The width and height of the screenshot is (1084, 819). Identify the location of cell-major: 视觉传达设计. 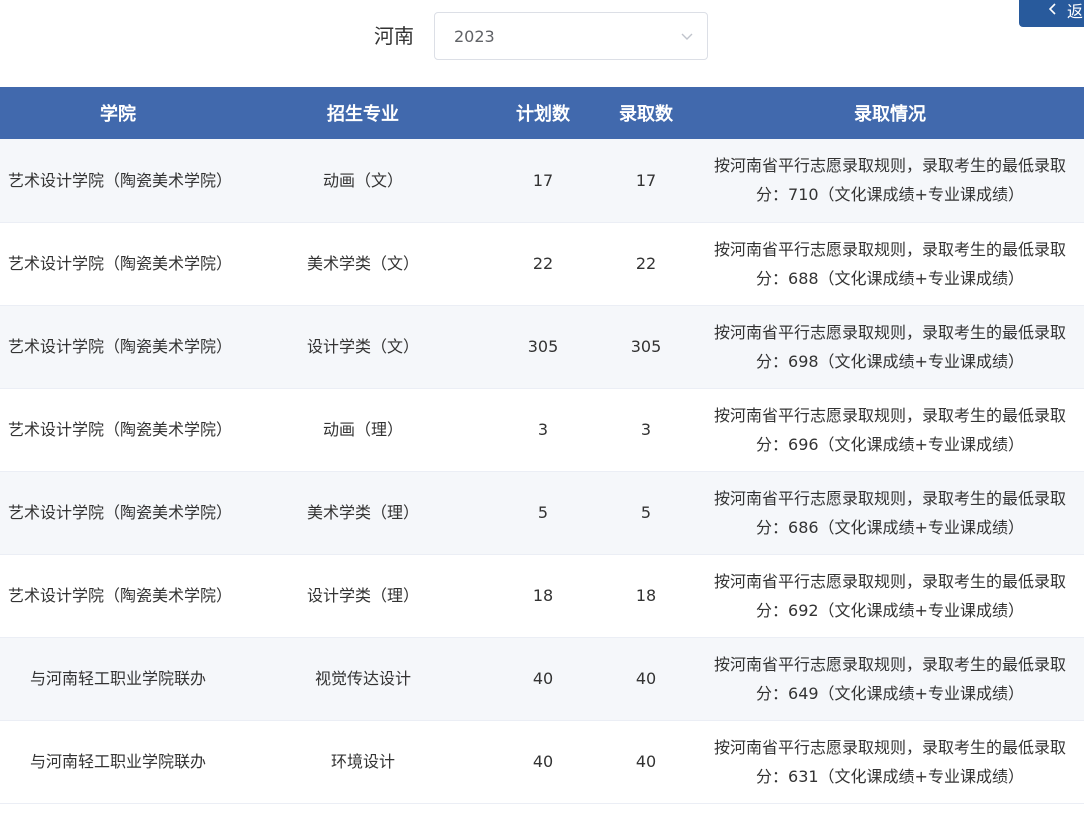
(363, 679).